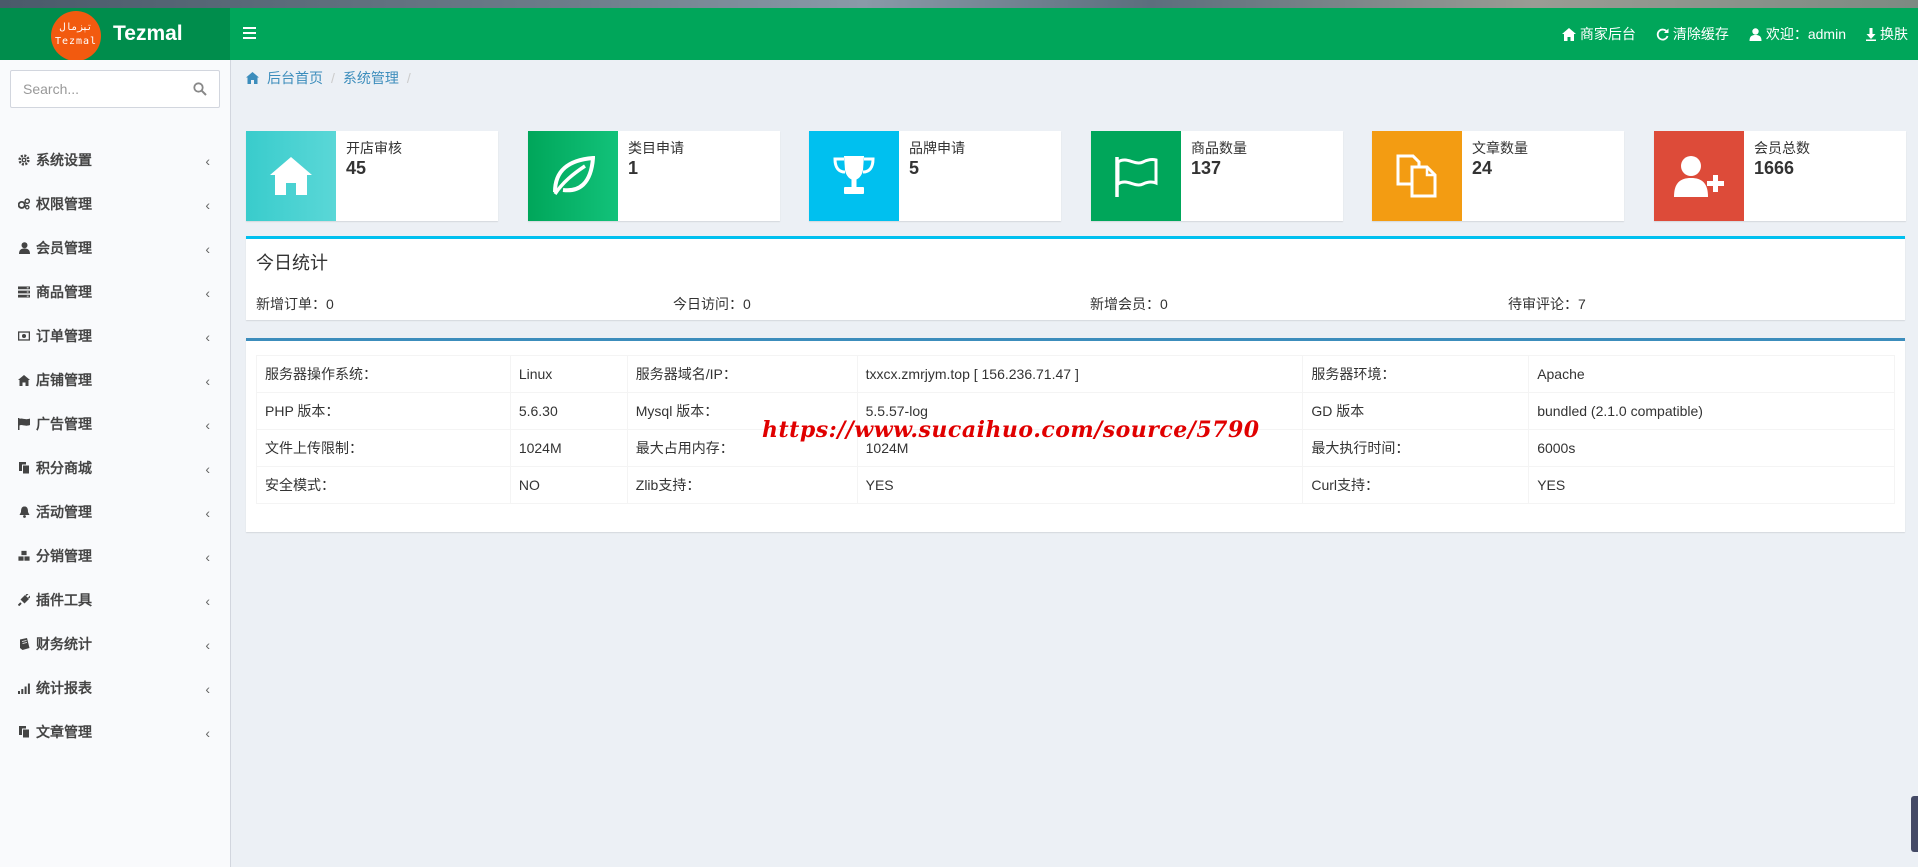 The width and height of the screenshot is (1918, 867). I want to click on stat-today-visits: 今日访问：0, so click(712, 304).